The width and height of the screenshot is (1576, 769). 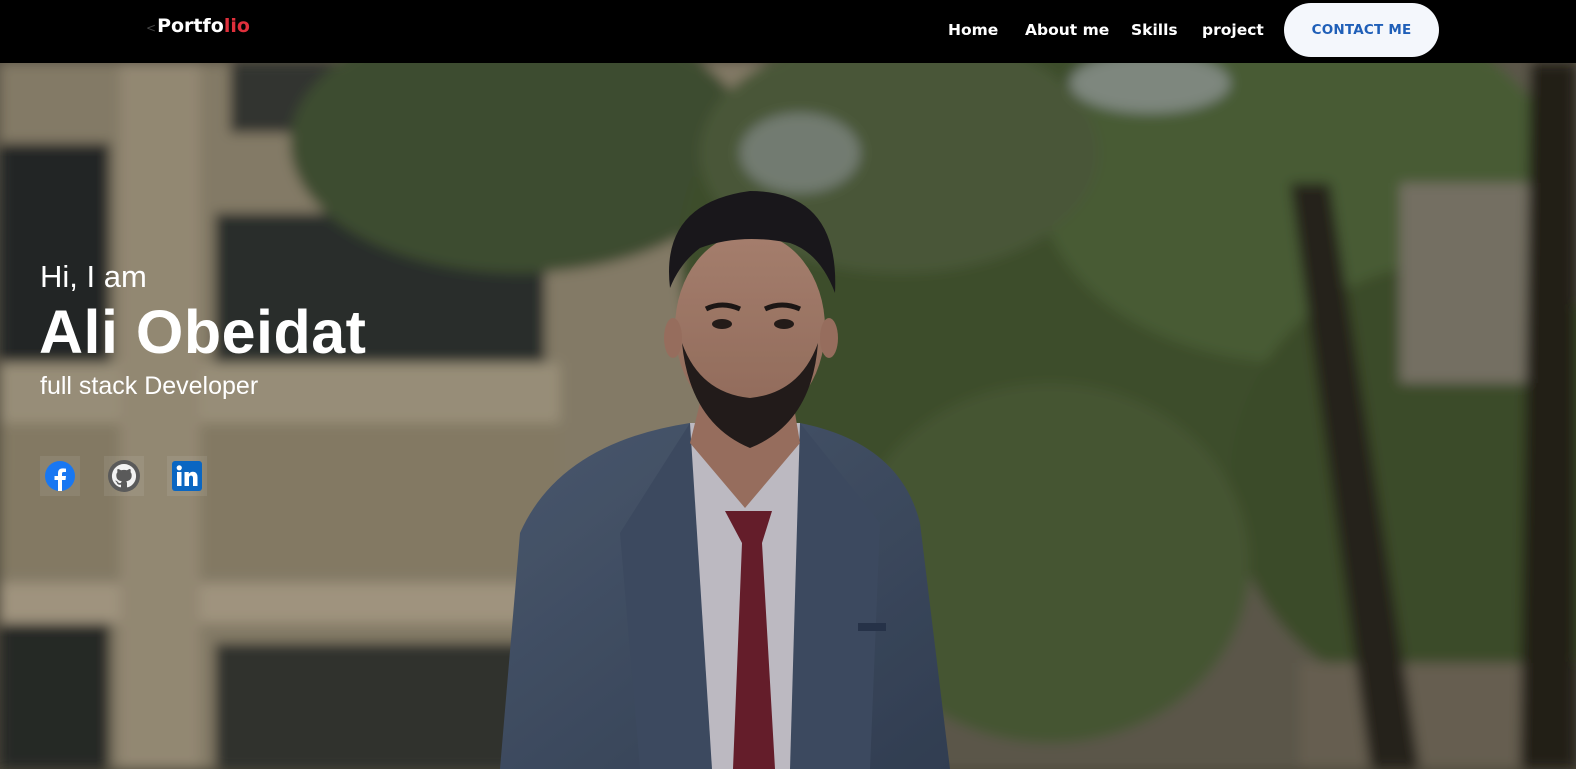 I want to click on logo: < Portfo lio, so click(x=198, y=26).